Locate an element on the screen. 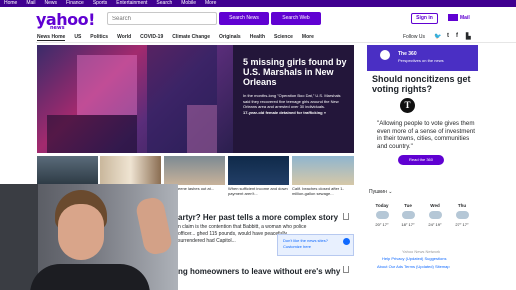 The height and width of the screenshot is (290, 516). weather-temps: 20° 17° is located at coordinates (382, 224).